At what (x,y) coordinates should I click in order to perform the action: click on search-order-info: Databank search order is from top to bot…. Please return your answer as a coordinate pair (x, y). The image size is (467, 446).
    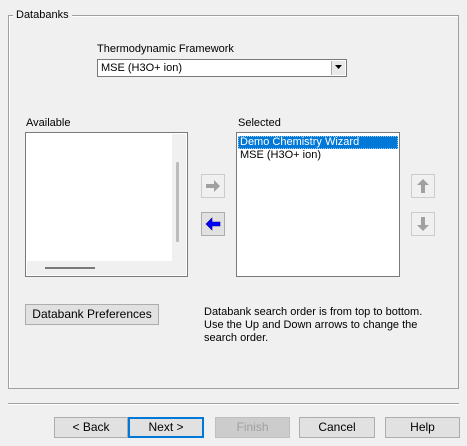
    Looking at the image, I should click on (319, 325).